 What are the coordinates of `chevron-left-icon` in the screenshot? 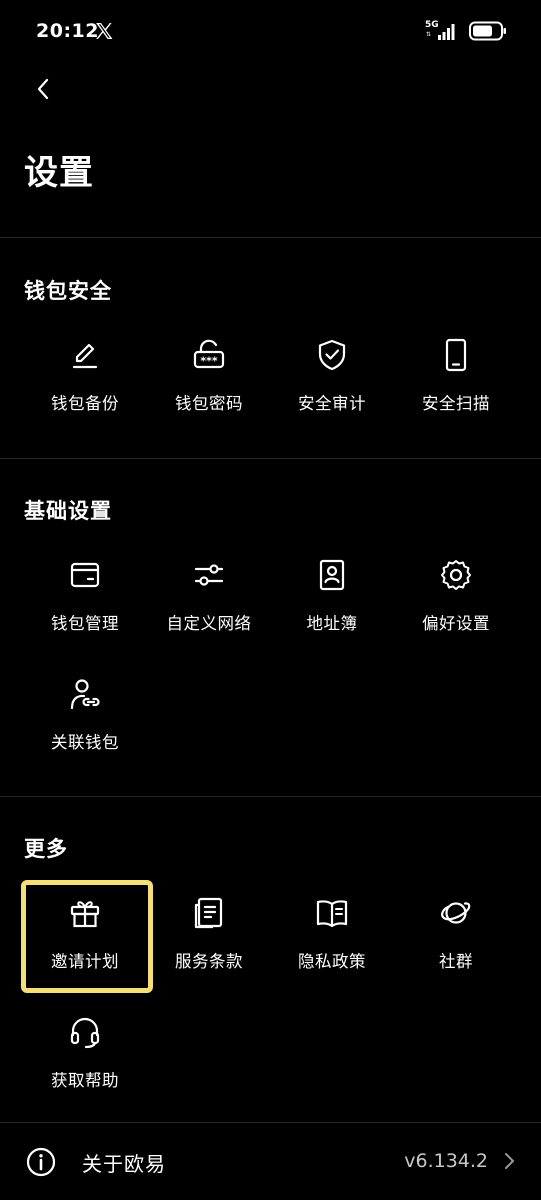 It's located at (43, 89).